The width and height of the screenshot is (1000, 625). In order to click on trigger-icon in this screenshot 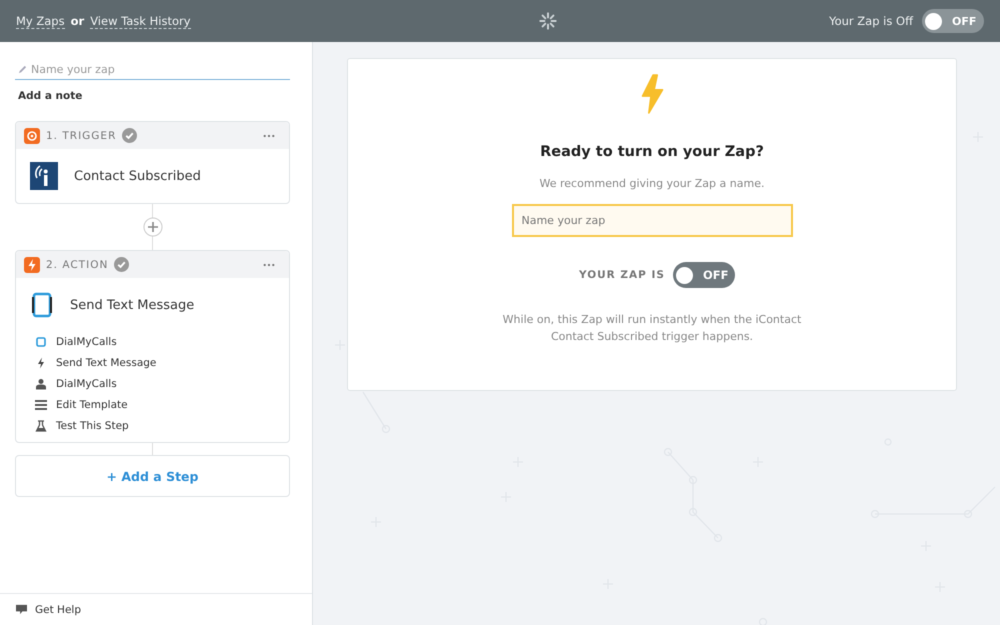, I will do `click(32, 136)`.